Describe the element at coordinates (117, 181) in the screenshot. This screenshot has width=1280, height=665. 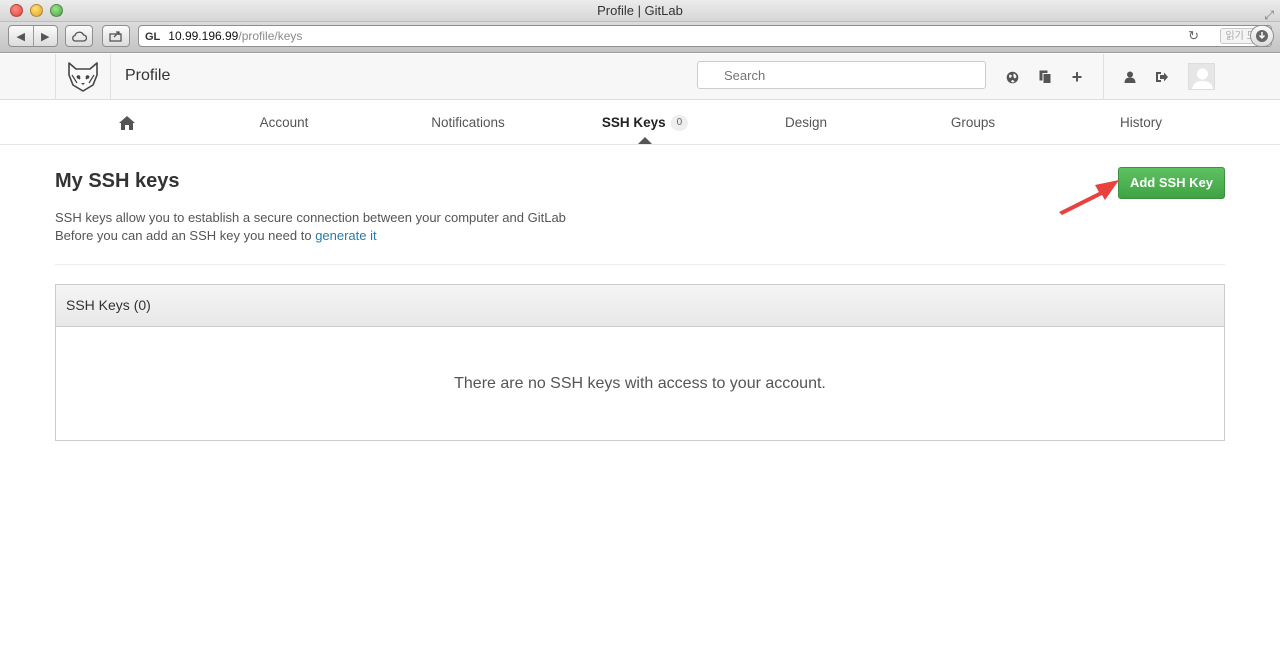
I see `page-title: My SSH keys` at that location.